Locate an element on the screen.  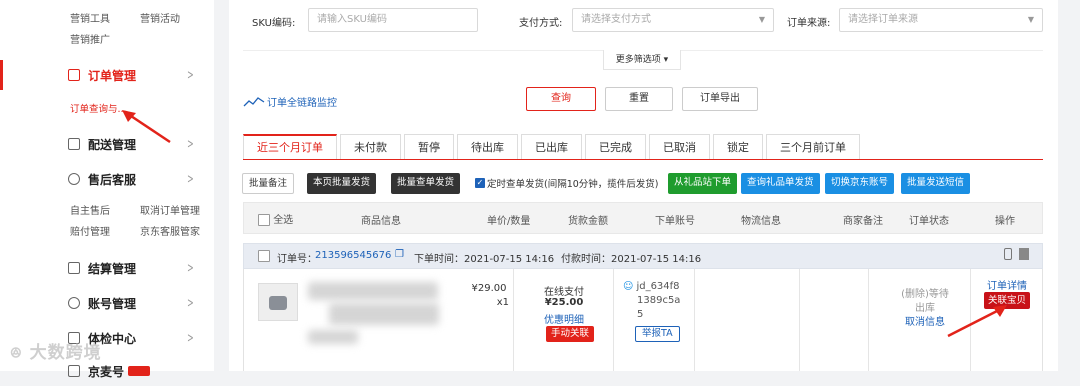
tab-completed: 已完成 is located at coordinates (615, 147).